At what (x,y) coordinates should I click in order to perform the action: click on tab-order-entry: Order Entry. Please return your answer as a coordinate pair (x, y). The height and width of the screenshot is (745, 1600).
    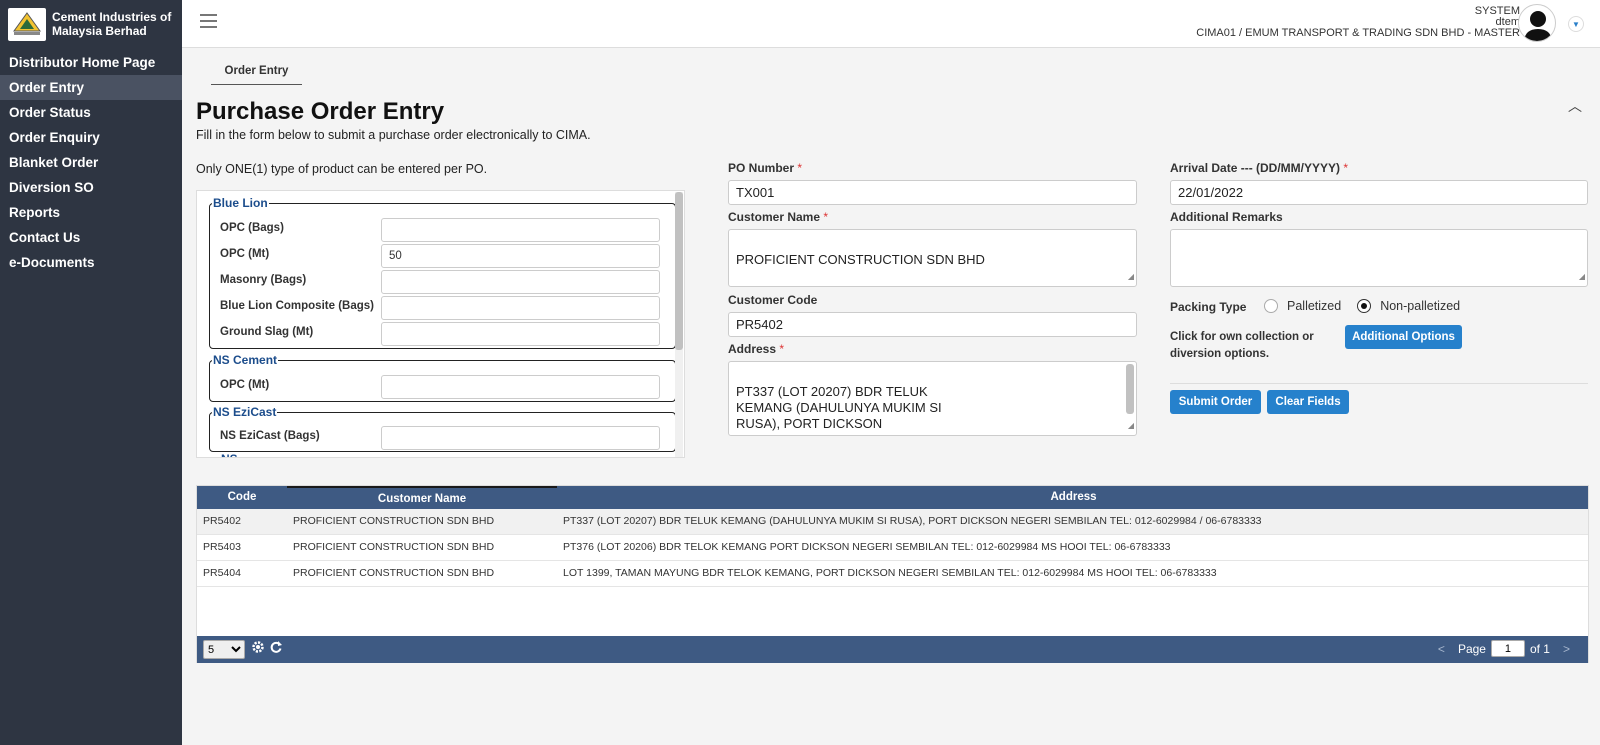
    Looking at the image, I should click on (256, 75).